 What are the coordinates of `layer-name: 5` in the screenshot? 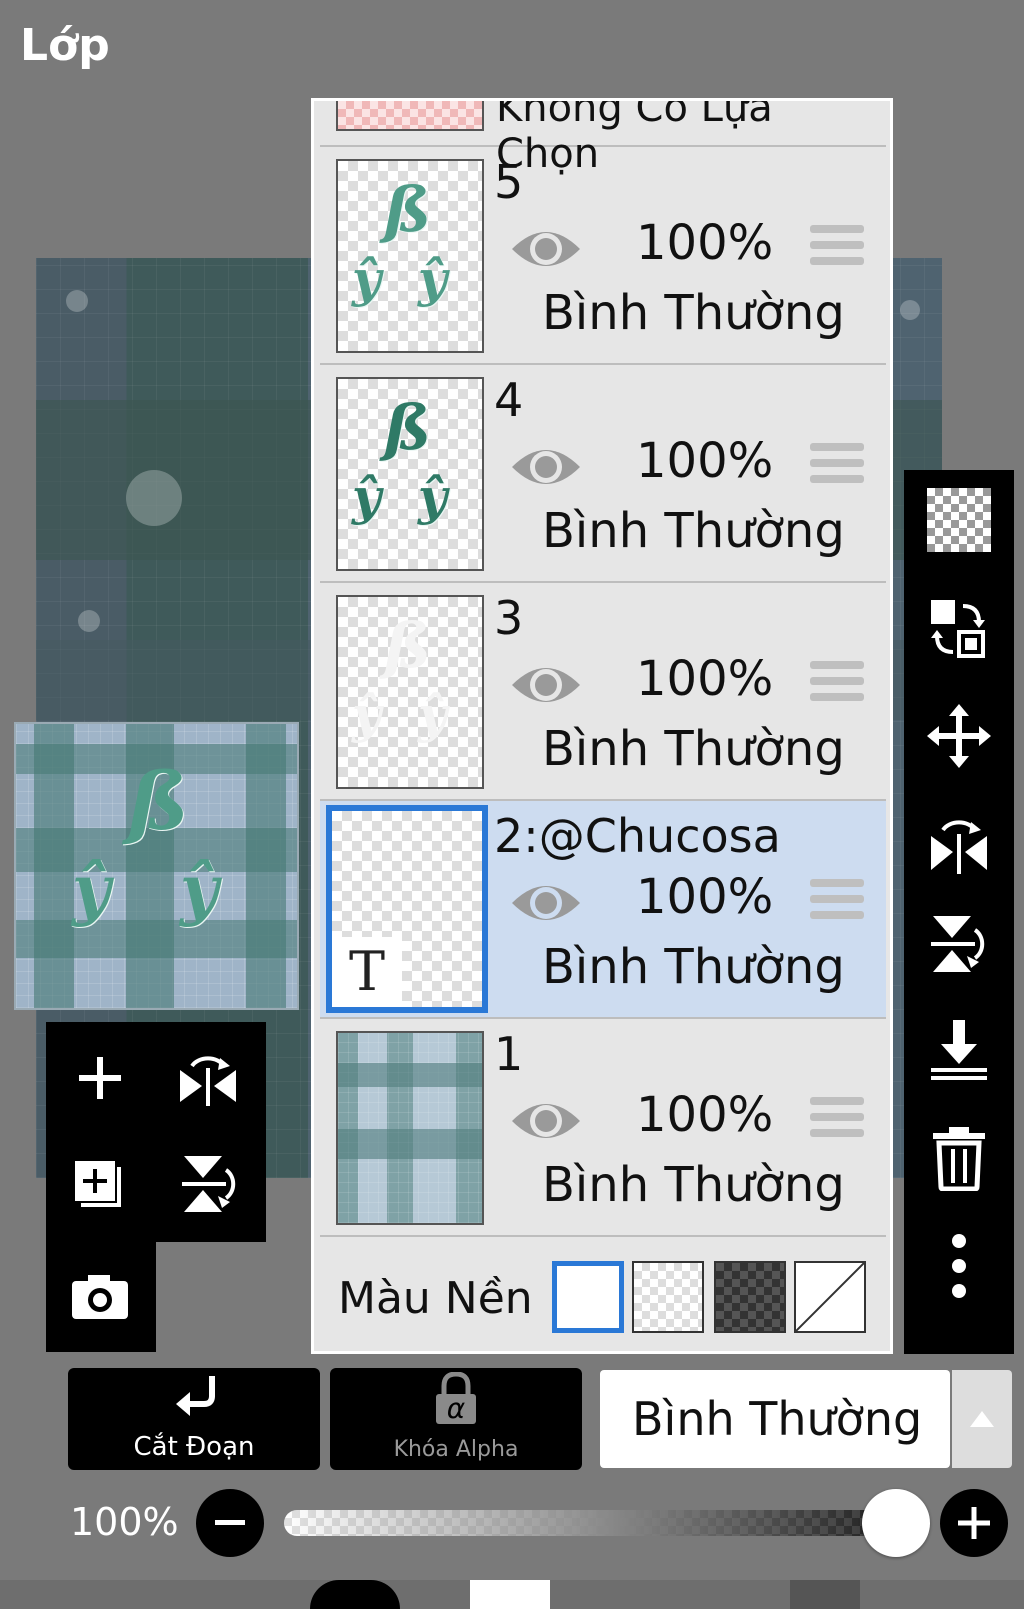 It's located at (509, 182).